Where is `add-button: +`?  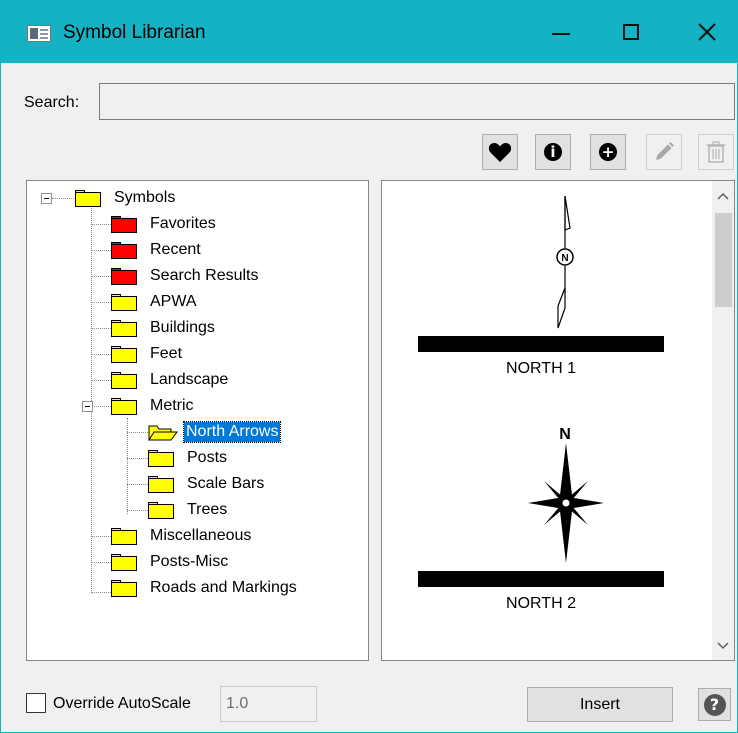 add-button: + is located at coordinates (608, 152).